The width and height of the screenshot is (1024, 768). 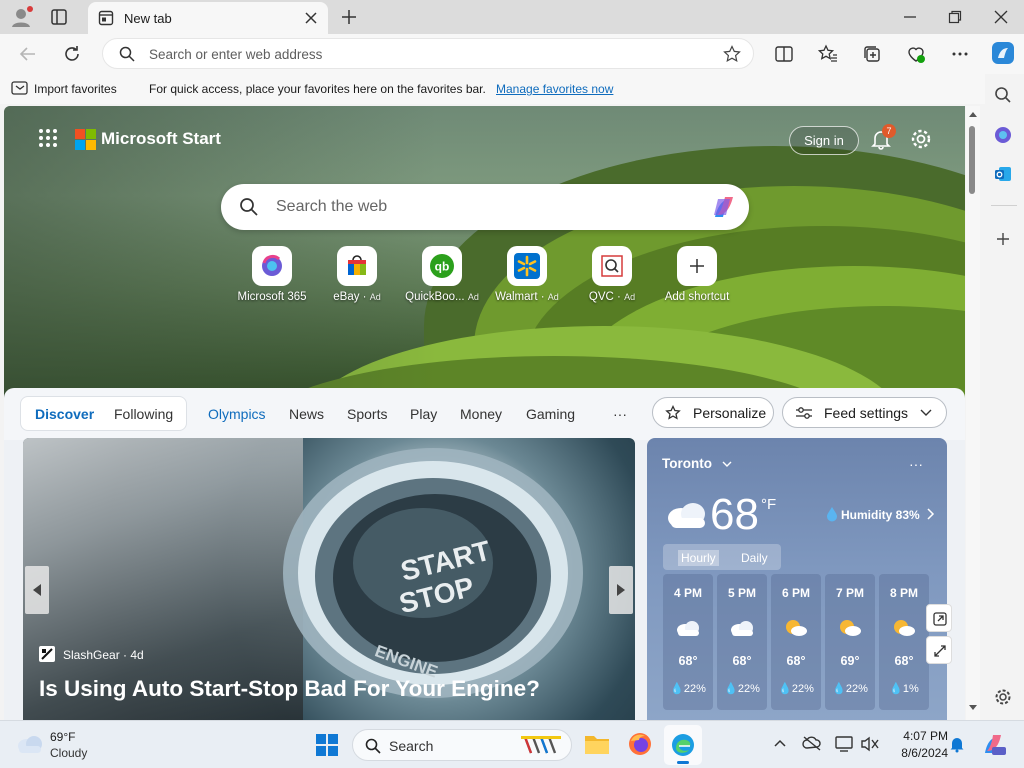 What do you see at coordinates (960, 54) in the screenshot?
I see `more-menu-icon` at bounding box center [960, 54].